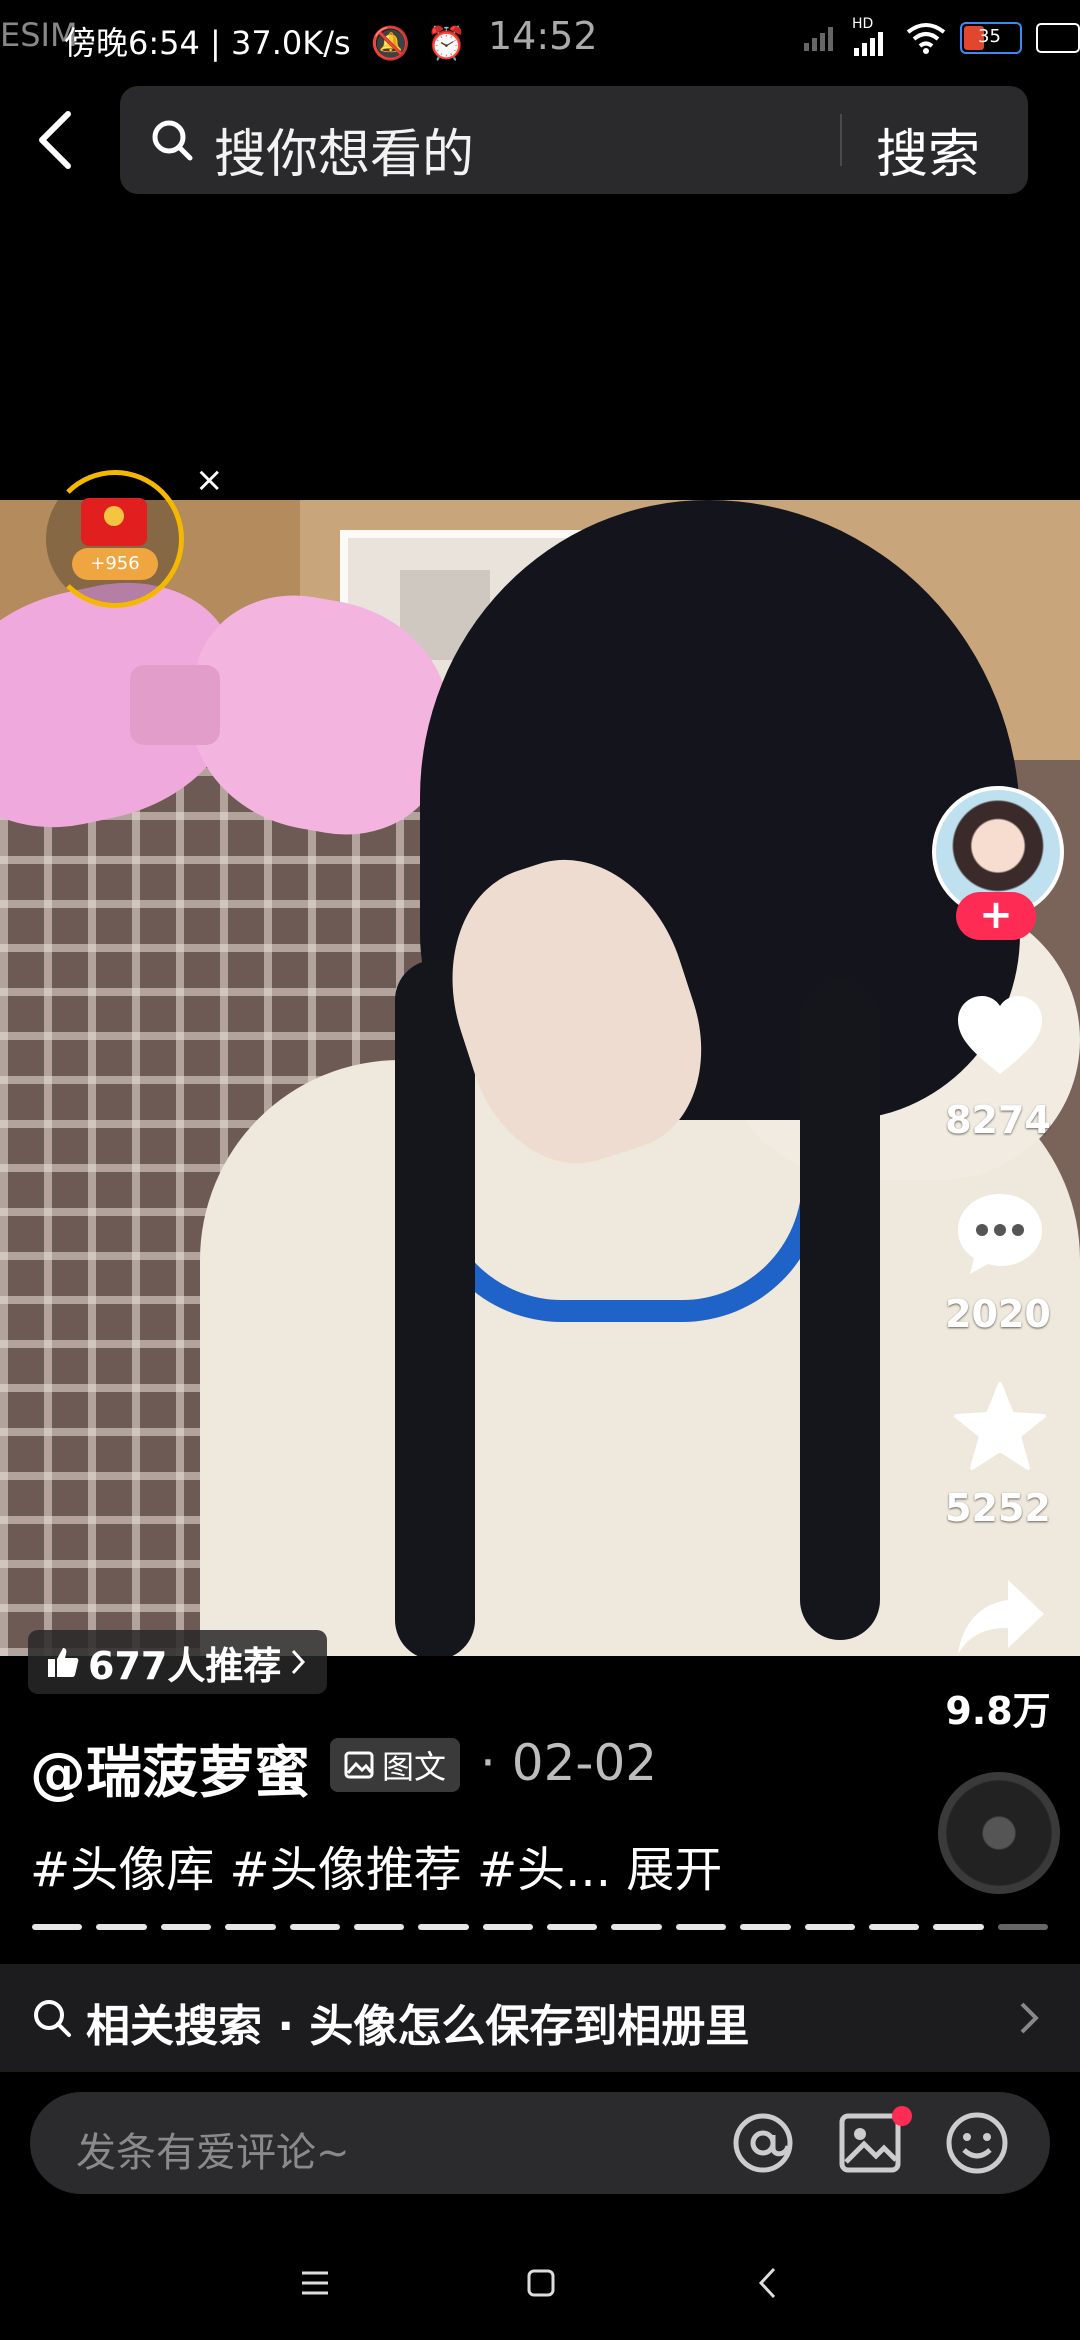 The height and width of the screenshot is (2340, 1080). I want to click on status-left-text: ESIM 傍晚6:54 | 37.0K/s 🔕 ⏰, so click(233, 40).